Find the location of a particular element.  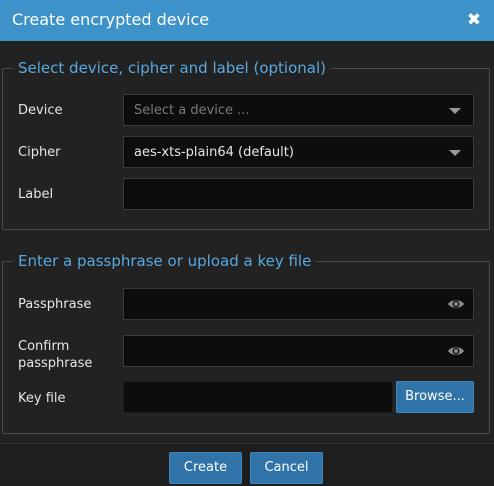

passphrase-section-legend: Enter a passphrase or upload a key file is located at coordinates (165, 261).